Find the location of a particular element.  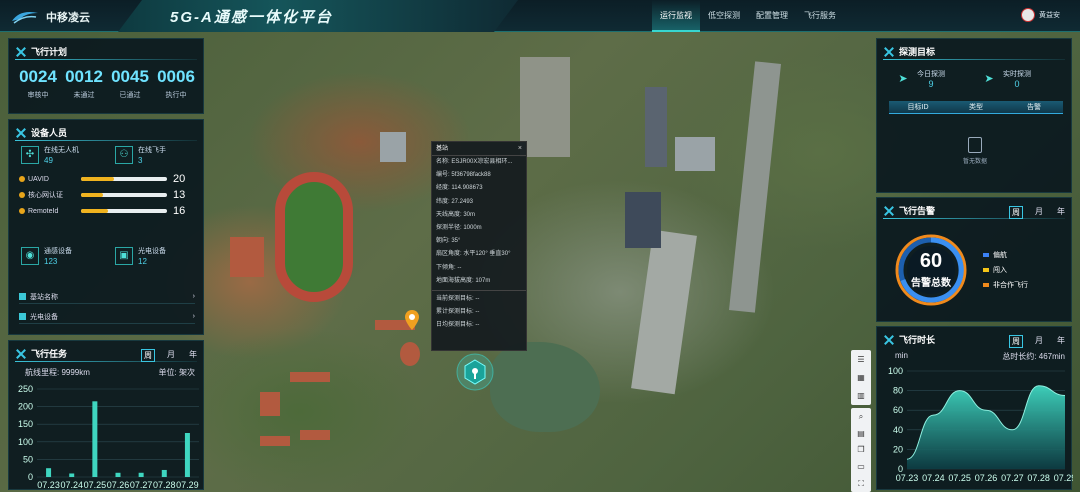

send-icon: ➤ is located at coordinates (989, 79).